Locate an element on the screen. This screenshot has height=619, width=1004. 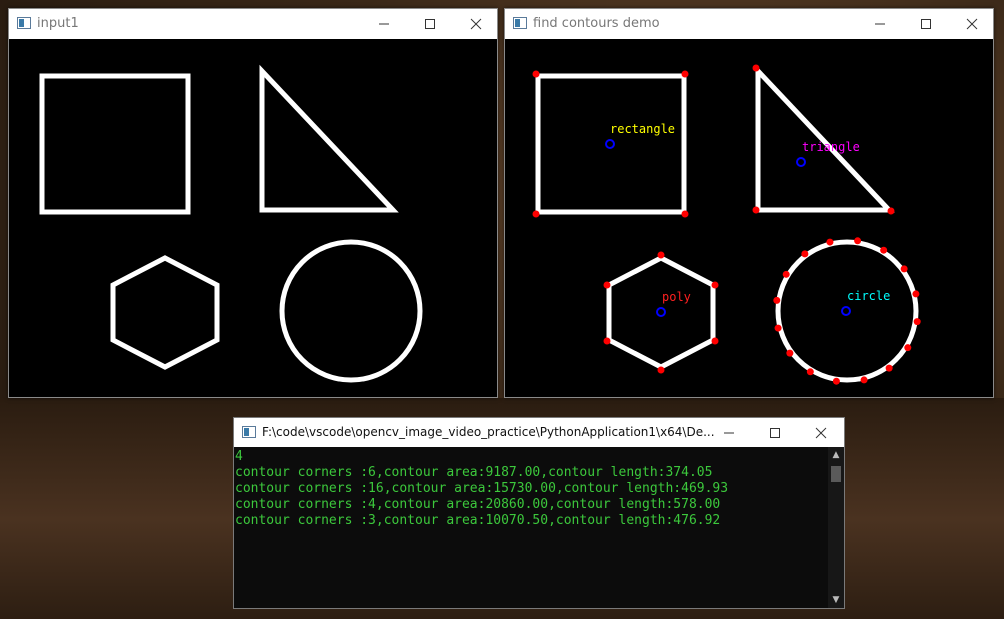
demo-window-title: find contours demo is located at coordinates (596, 23).